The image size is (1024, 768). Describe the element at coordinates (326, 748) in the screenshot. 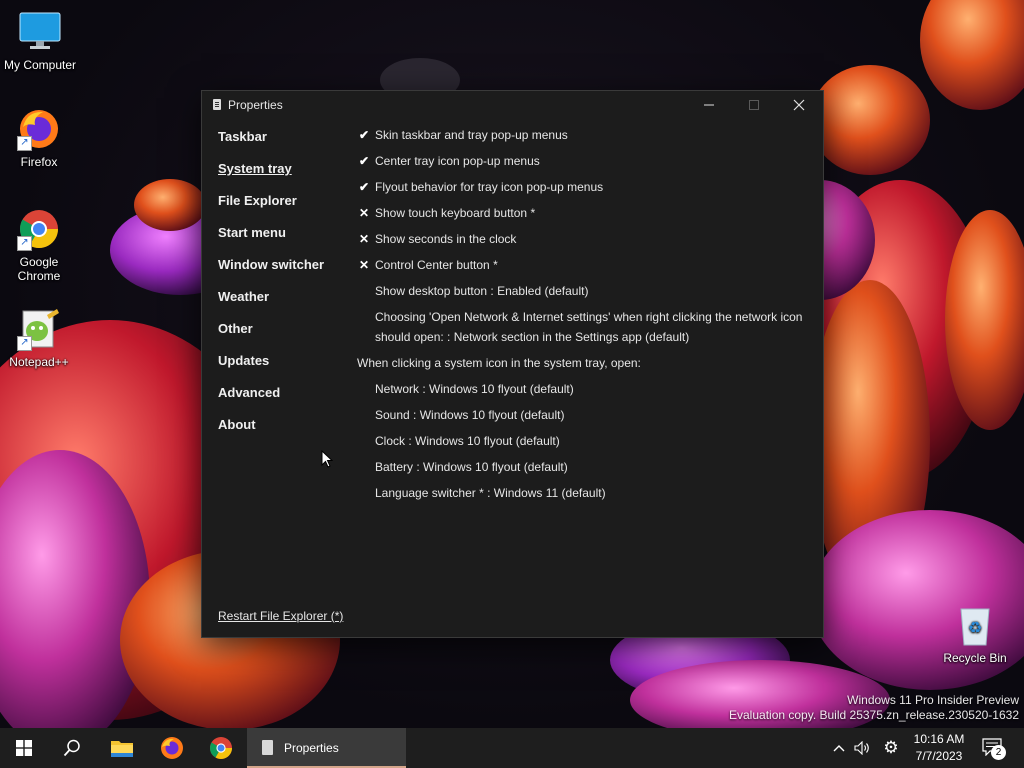

I see `taskbar-properties-window: Properties` at that location.